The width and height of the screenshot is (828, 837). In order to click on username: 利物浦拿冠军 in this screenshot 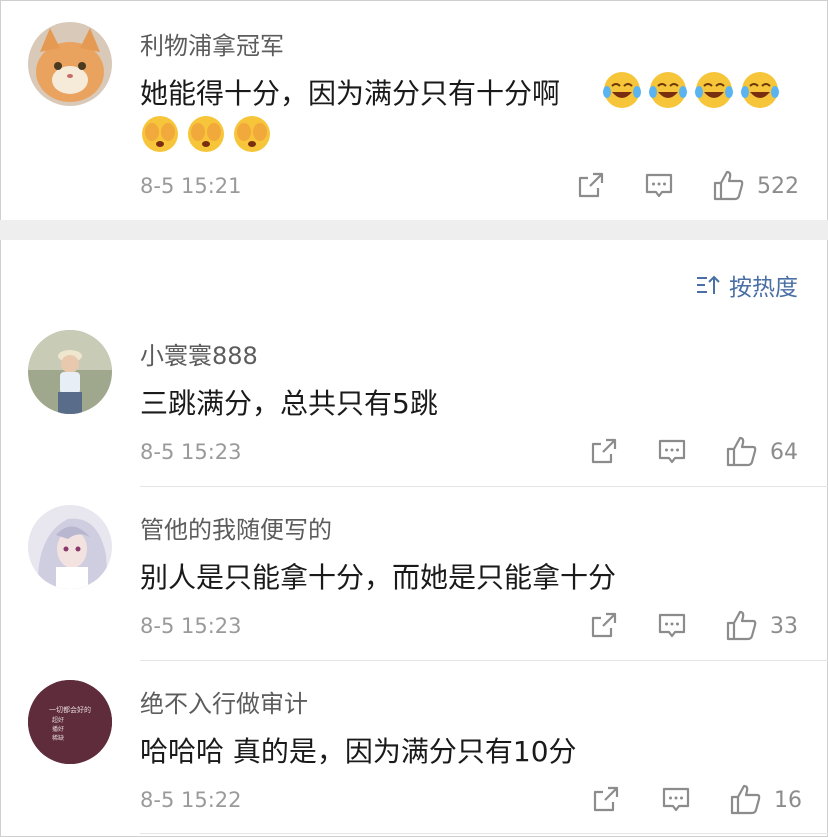, I will do `click(212, 43)`.